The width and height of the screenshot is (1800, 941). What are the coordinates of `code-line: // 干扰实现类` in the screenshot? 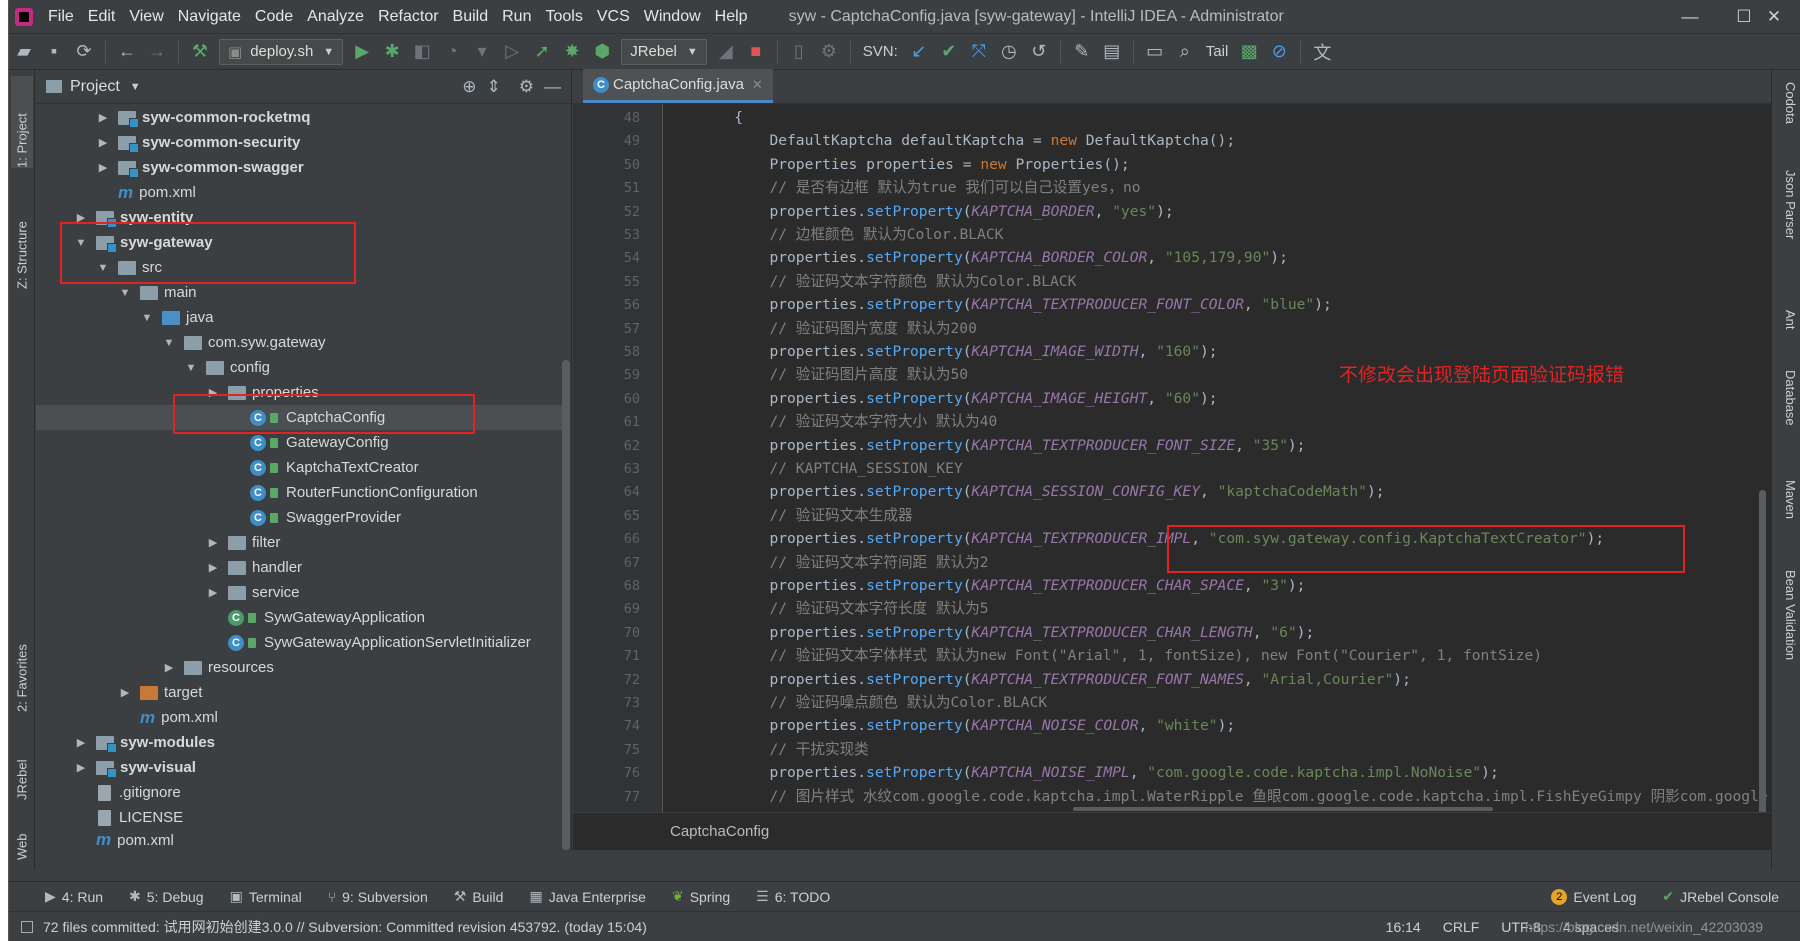 It's located at (1217, 750).